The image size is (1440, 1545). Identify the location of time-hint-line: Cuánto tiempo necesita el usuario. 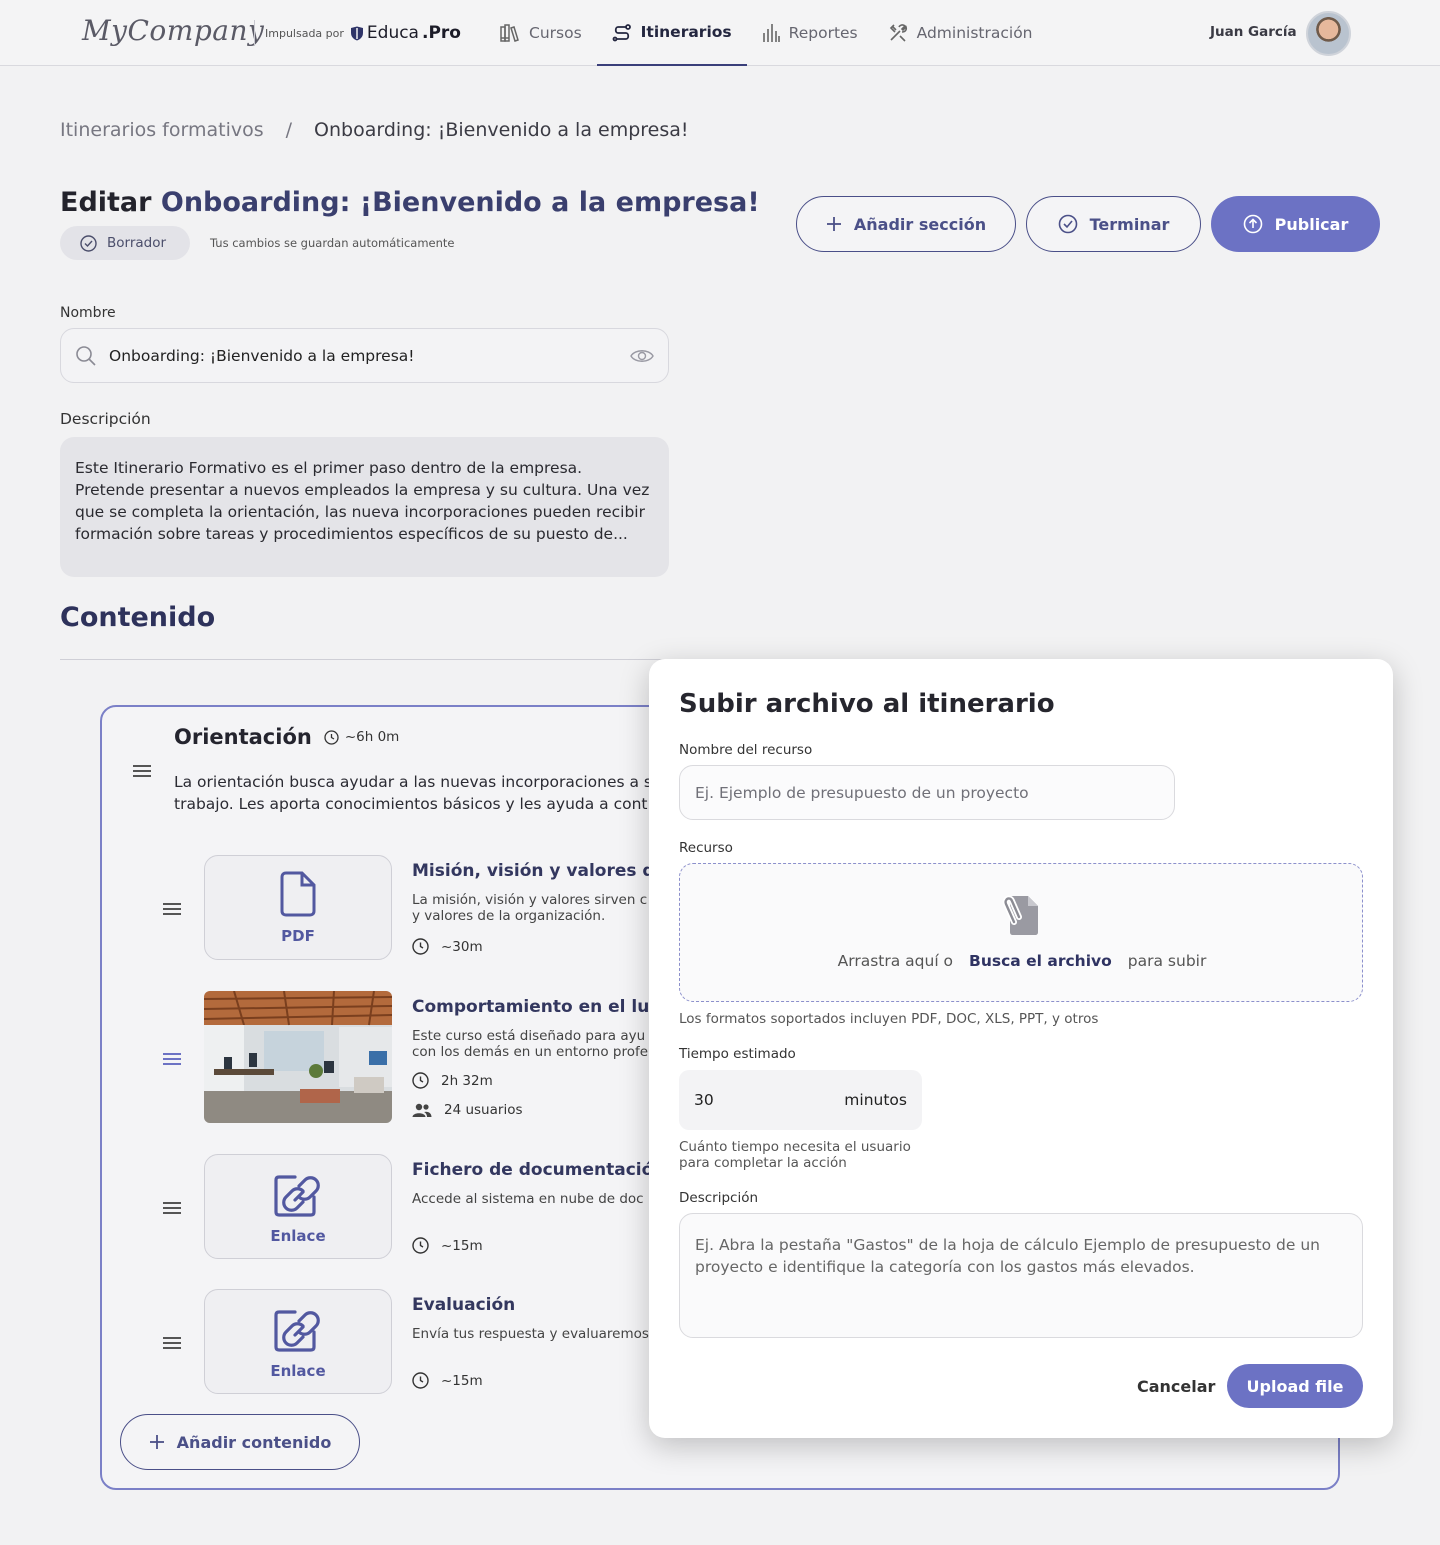
(795, 1147).